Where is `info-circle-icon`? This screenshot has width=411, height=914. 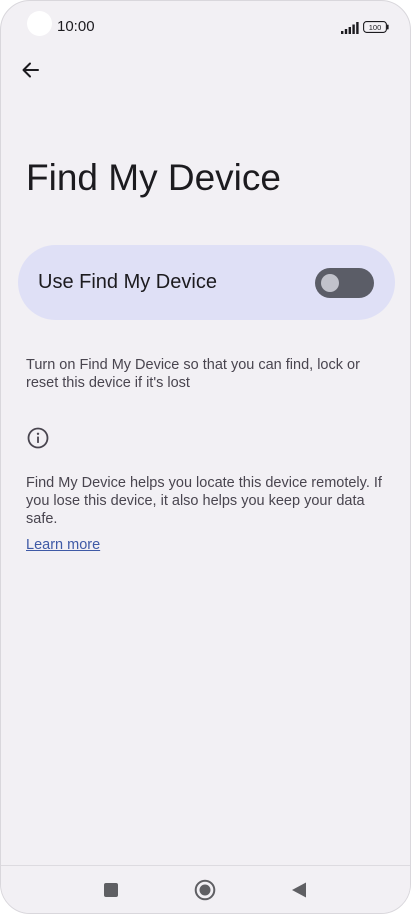
info-circle-icon is located at coordinates (38, 438).